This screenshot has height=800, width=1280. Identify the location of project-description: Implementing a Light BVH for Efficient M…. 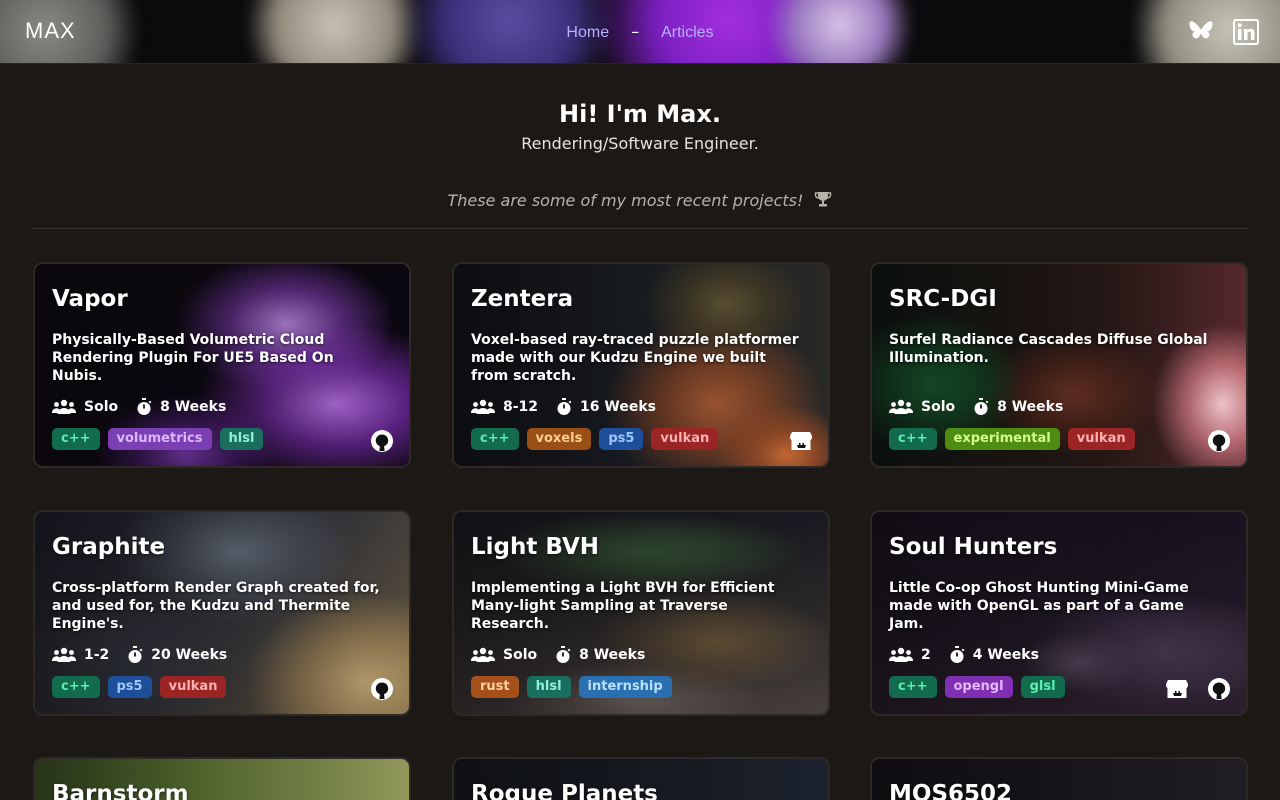
(623, 606).